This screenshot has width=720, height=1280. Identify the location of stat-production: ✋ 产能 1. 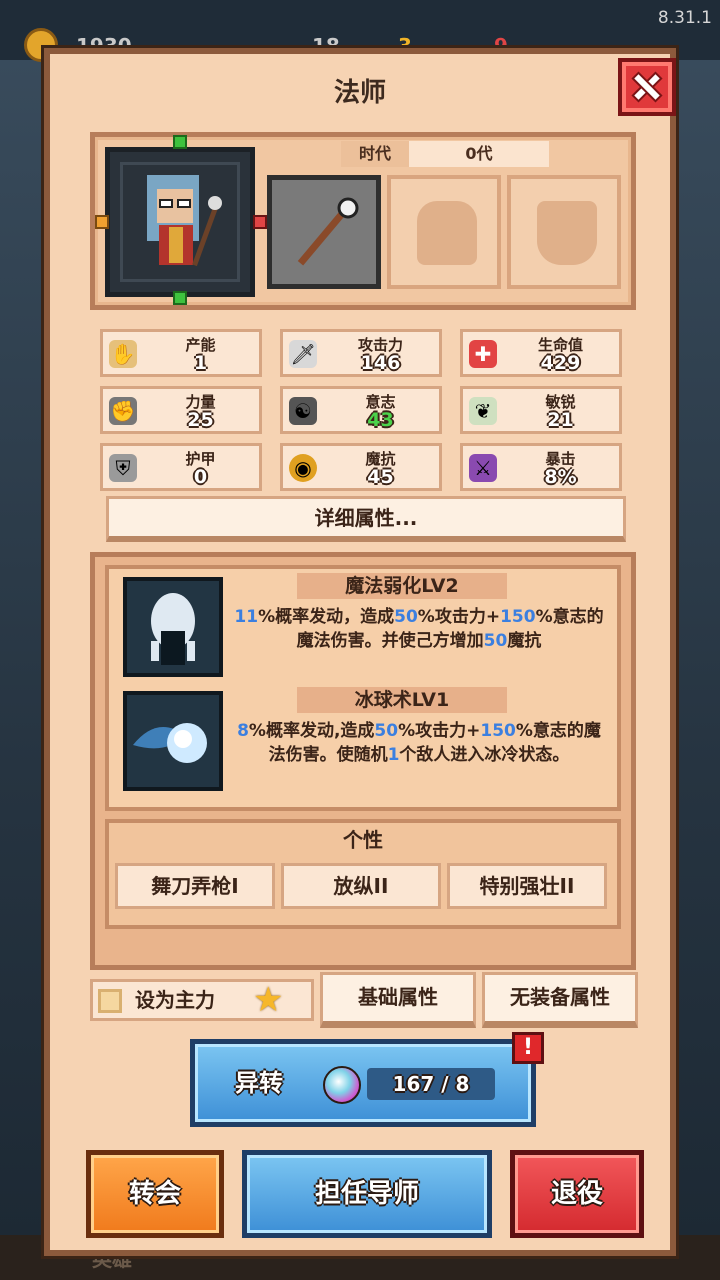
(181, 353).